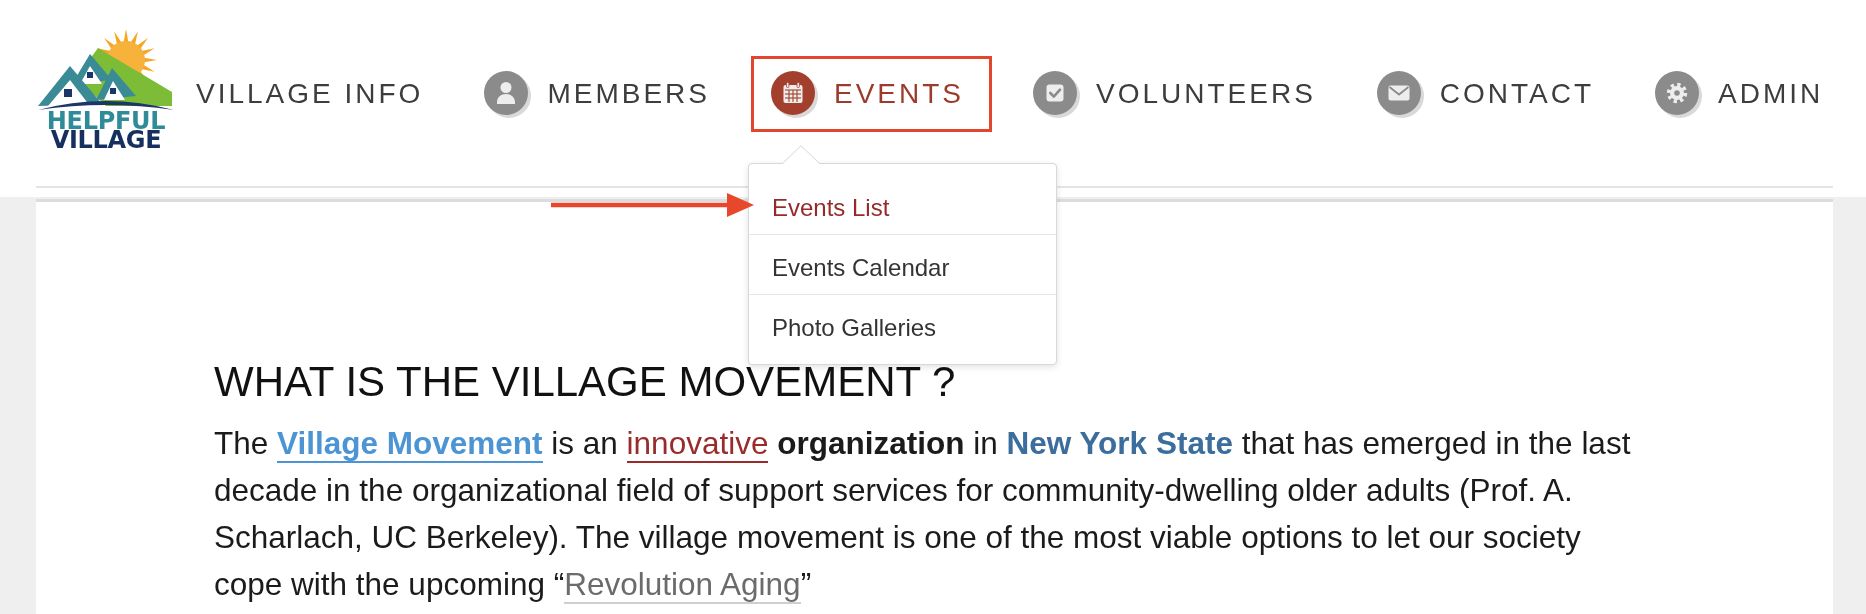 Image resolution: width=1866 pixels, height=614 pixels. Describe the element at coordinates (871, 94) in the screenshot. I see `nav-item: EVENTS` at that location.